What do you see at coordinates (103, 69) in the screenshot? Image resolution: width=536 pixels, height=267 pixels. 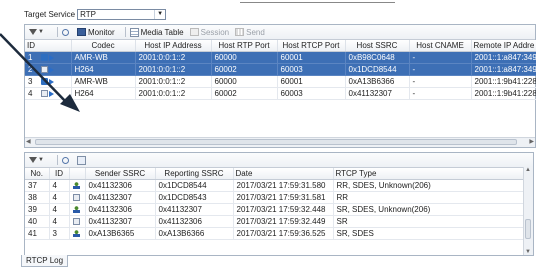 I see `cell-codec: H264` at bounding box center [103, 69].